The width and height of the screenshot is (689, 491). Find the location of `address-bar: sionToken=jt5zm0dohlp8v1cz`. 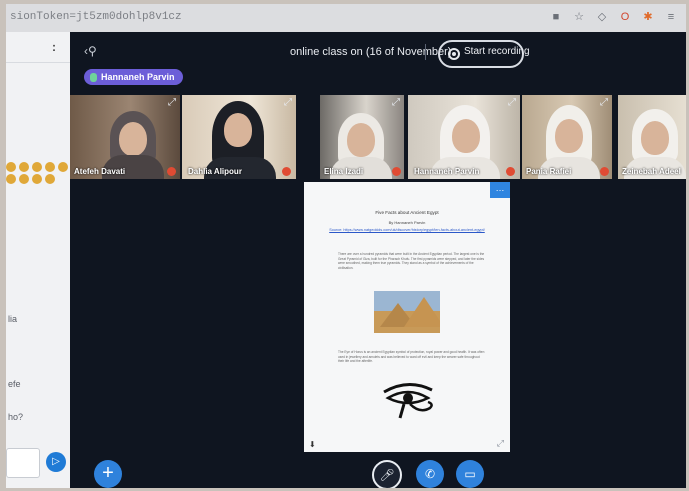

address-bar: sionToken=jt5zm0dohlp8v1cz is located at coordinates (96, 17).